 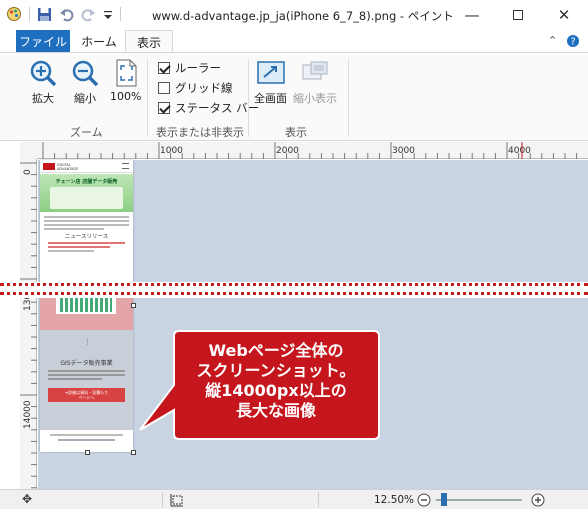 I want to click on callout-line-4: 長大な画像, so click(x=275, y=410).